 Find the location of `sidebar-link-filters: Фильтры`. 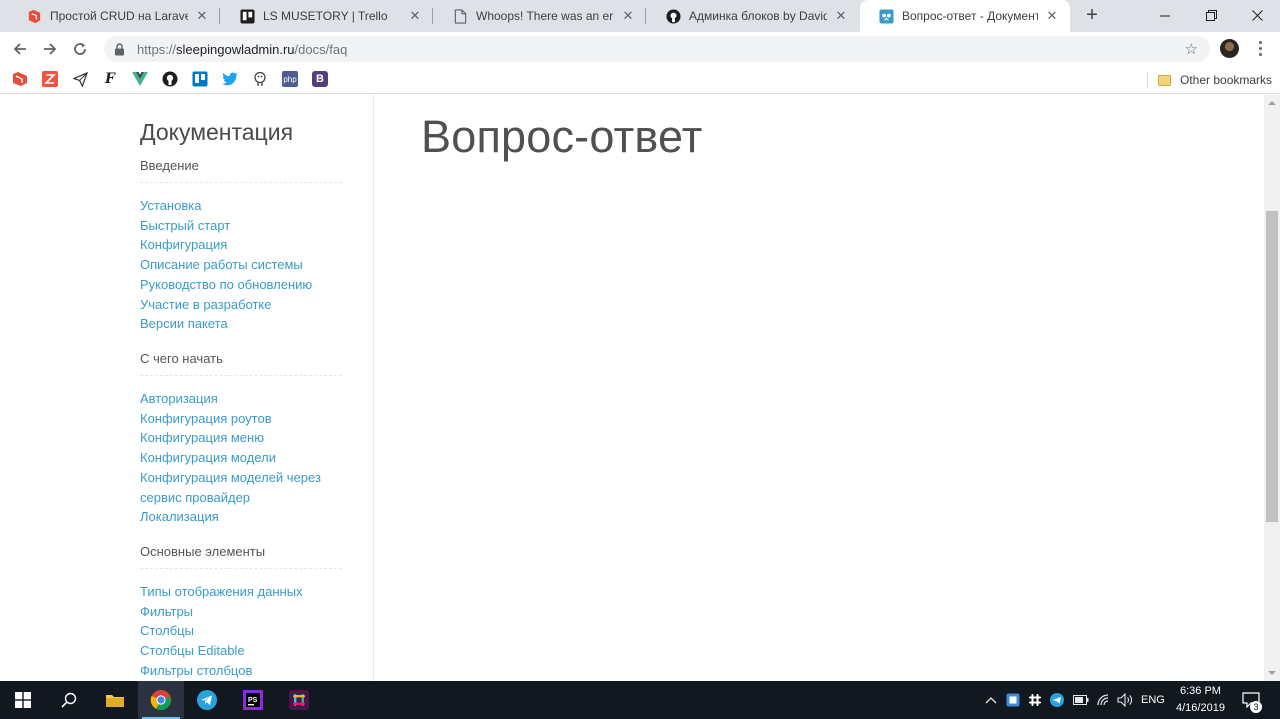

sidebar-link-filters: Фильтры is located at coordinates (241, 612).